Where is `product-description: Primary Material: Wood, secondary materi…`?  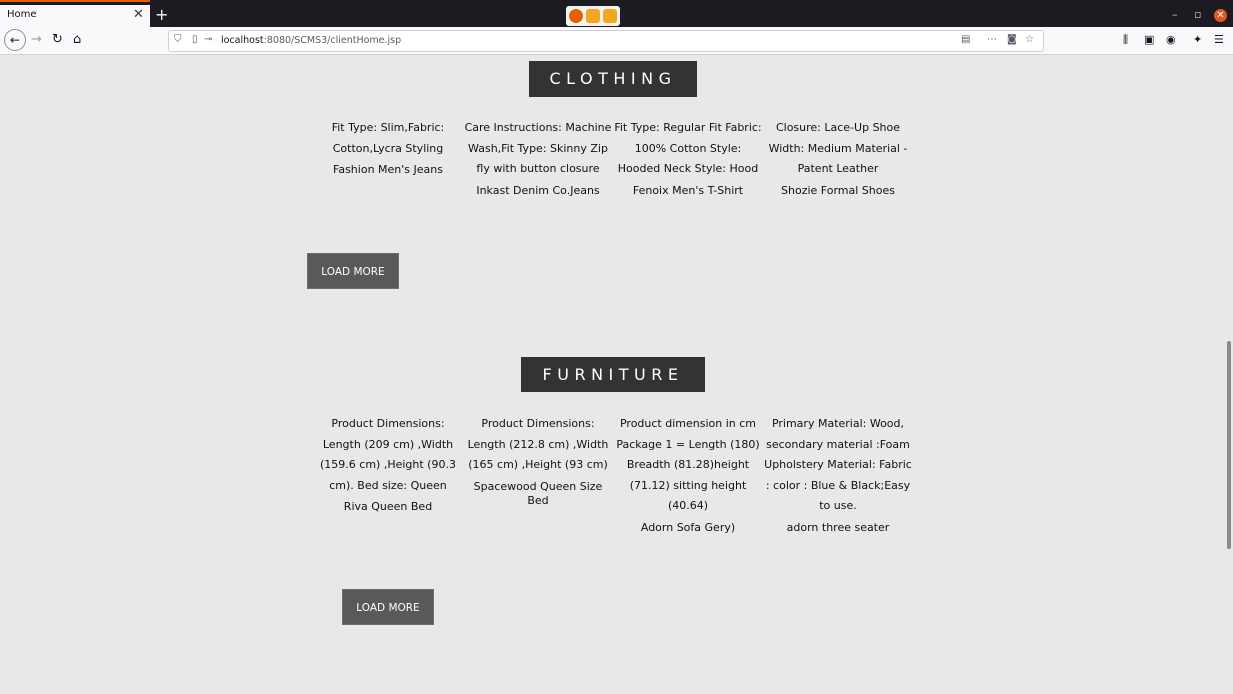
product-description: Primary Material: Wood, secondary materi… is located at coordinates (838, 464).